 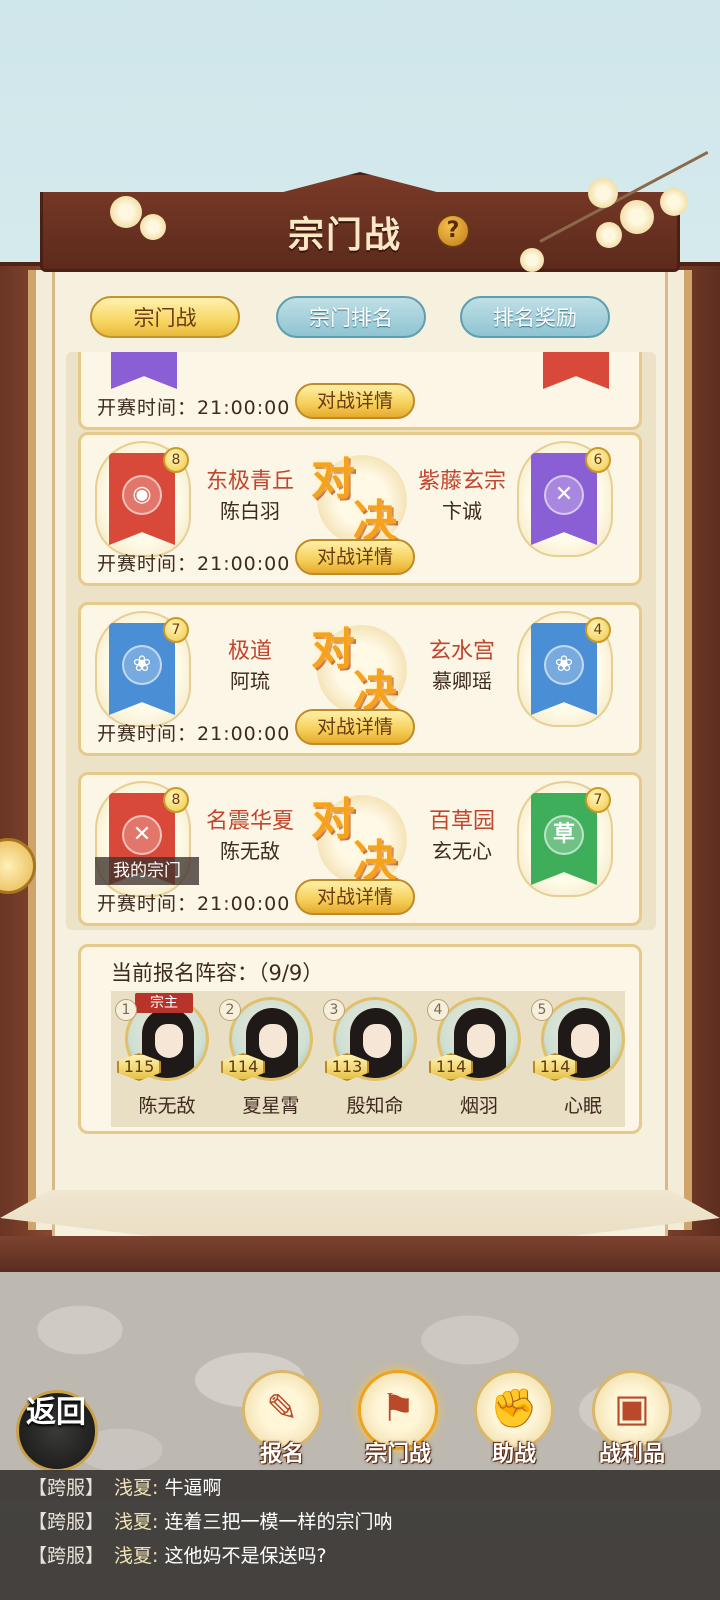 I want to click on chat-text: 牛逼啊, so click(x=193, y=1488).